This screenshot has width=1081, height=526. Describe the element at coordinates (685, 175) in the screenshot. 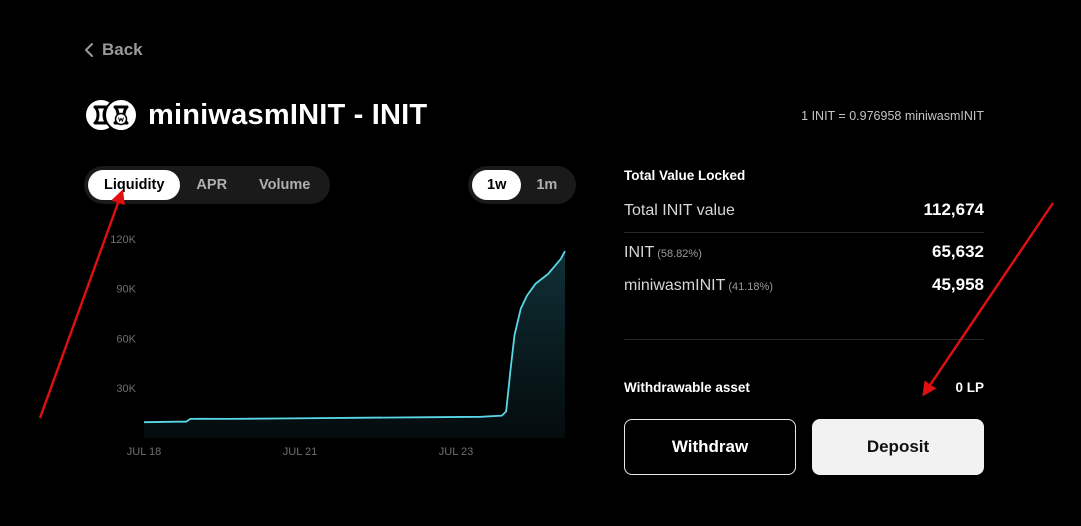

I see `tvl-title: Total Value Locked` at that location.